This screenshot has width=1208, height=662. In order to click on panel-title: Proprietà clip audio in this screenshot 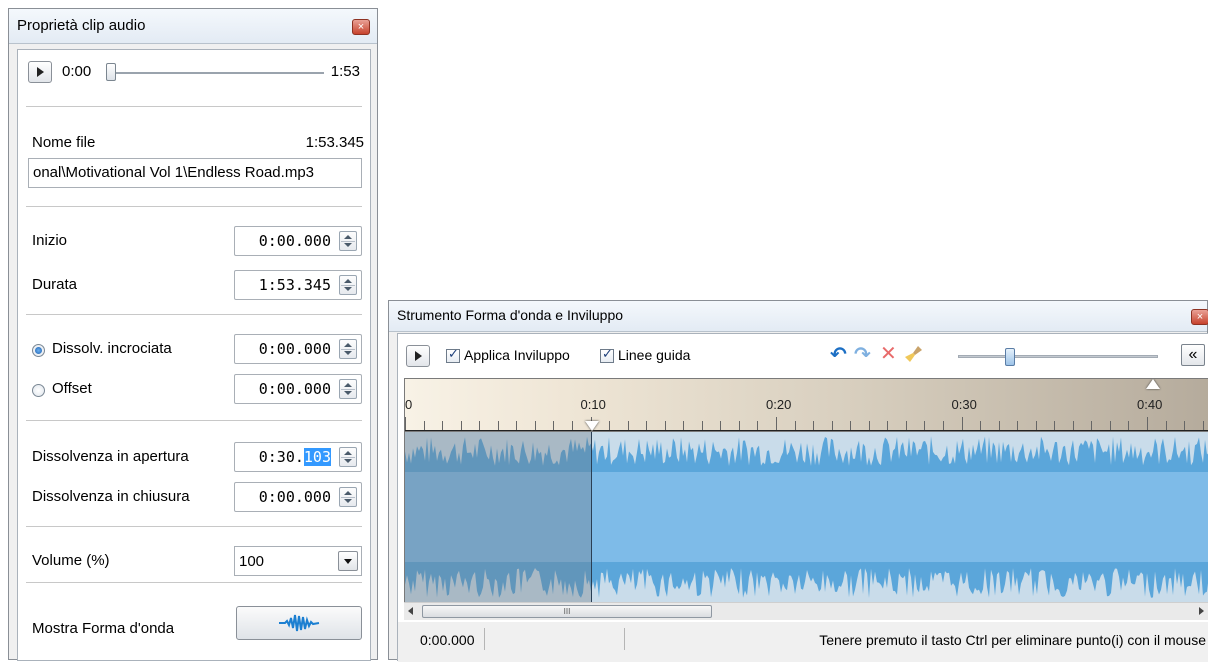, I will do `click(81, 25)`.